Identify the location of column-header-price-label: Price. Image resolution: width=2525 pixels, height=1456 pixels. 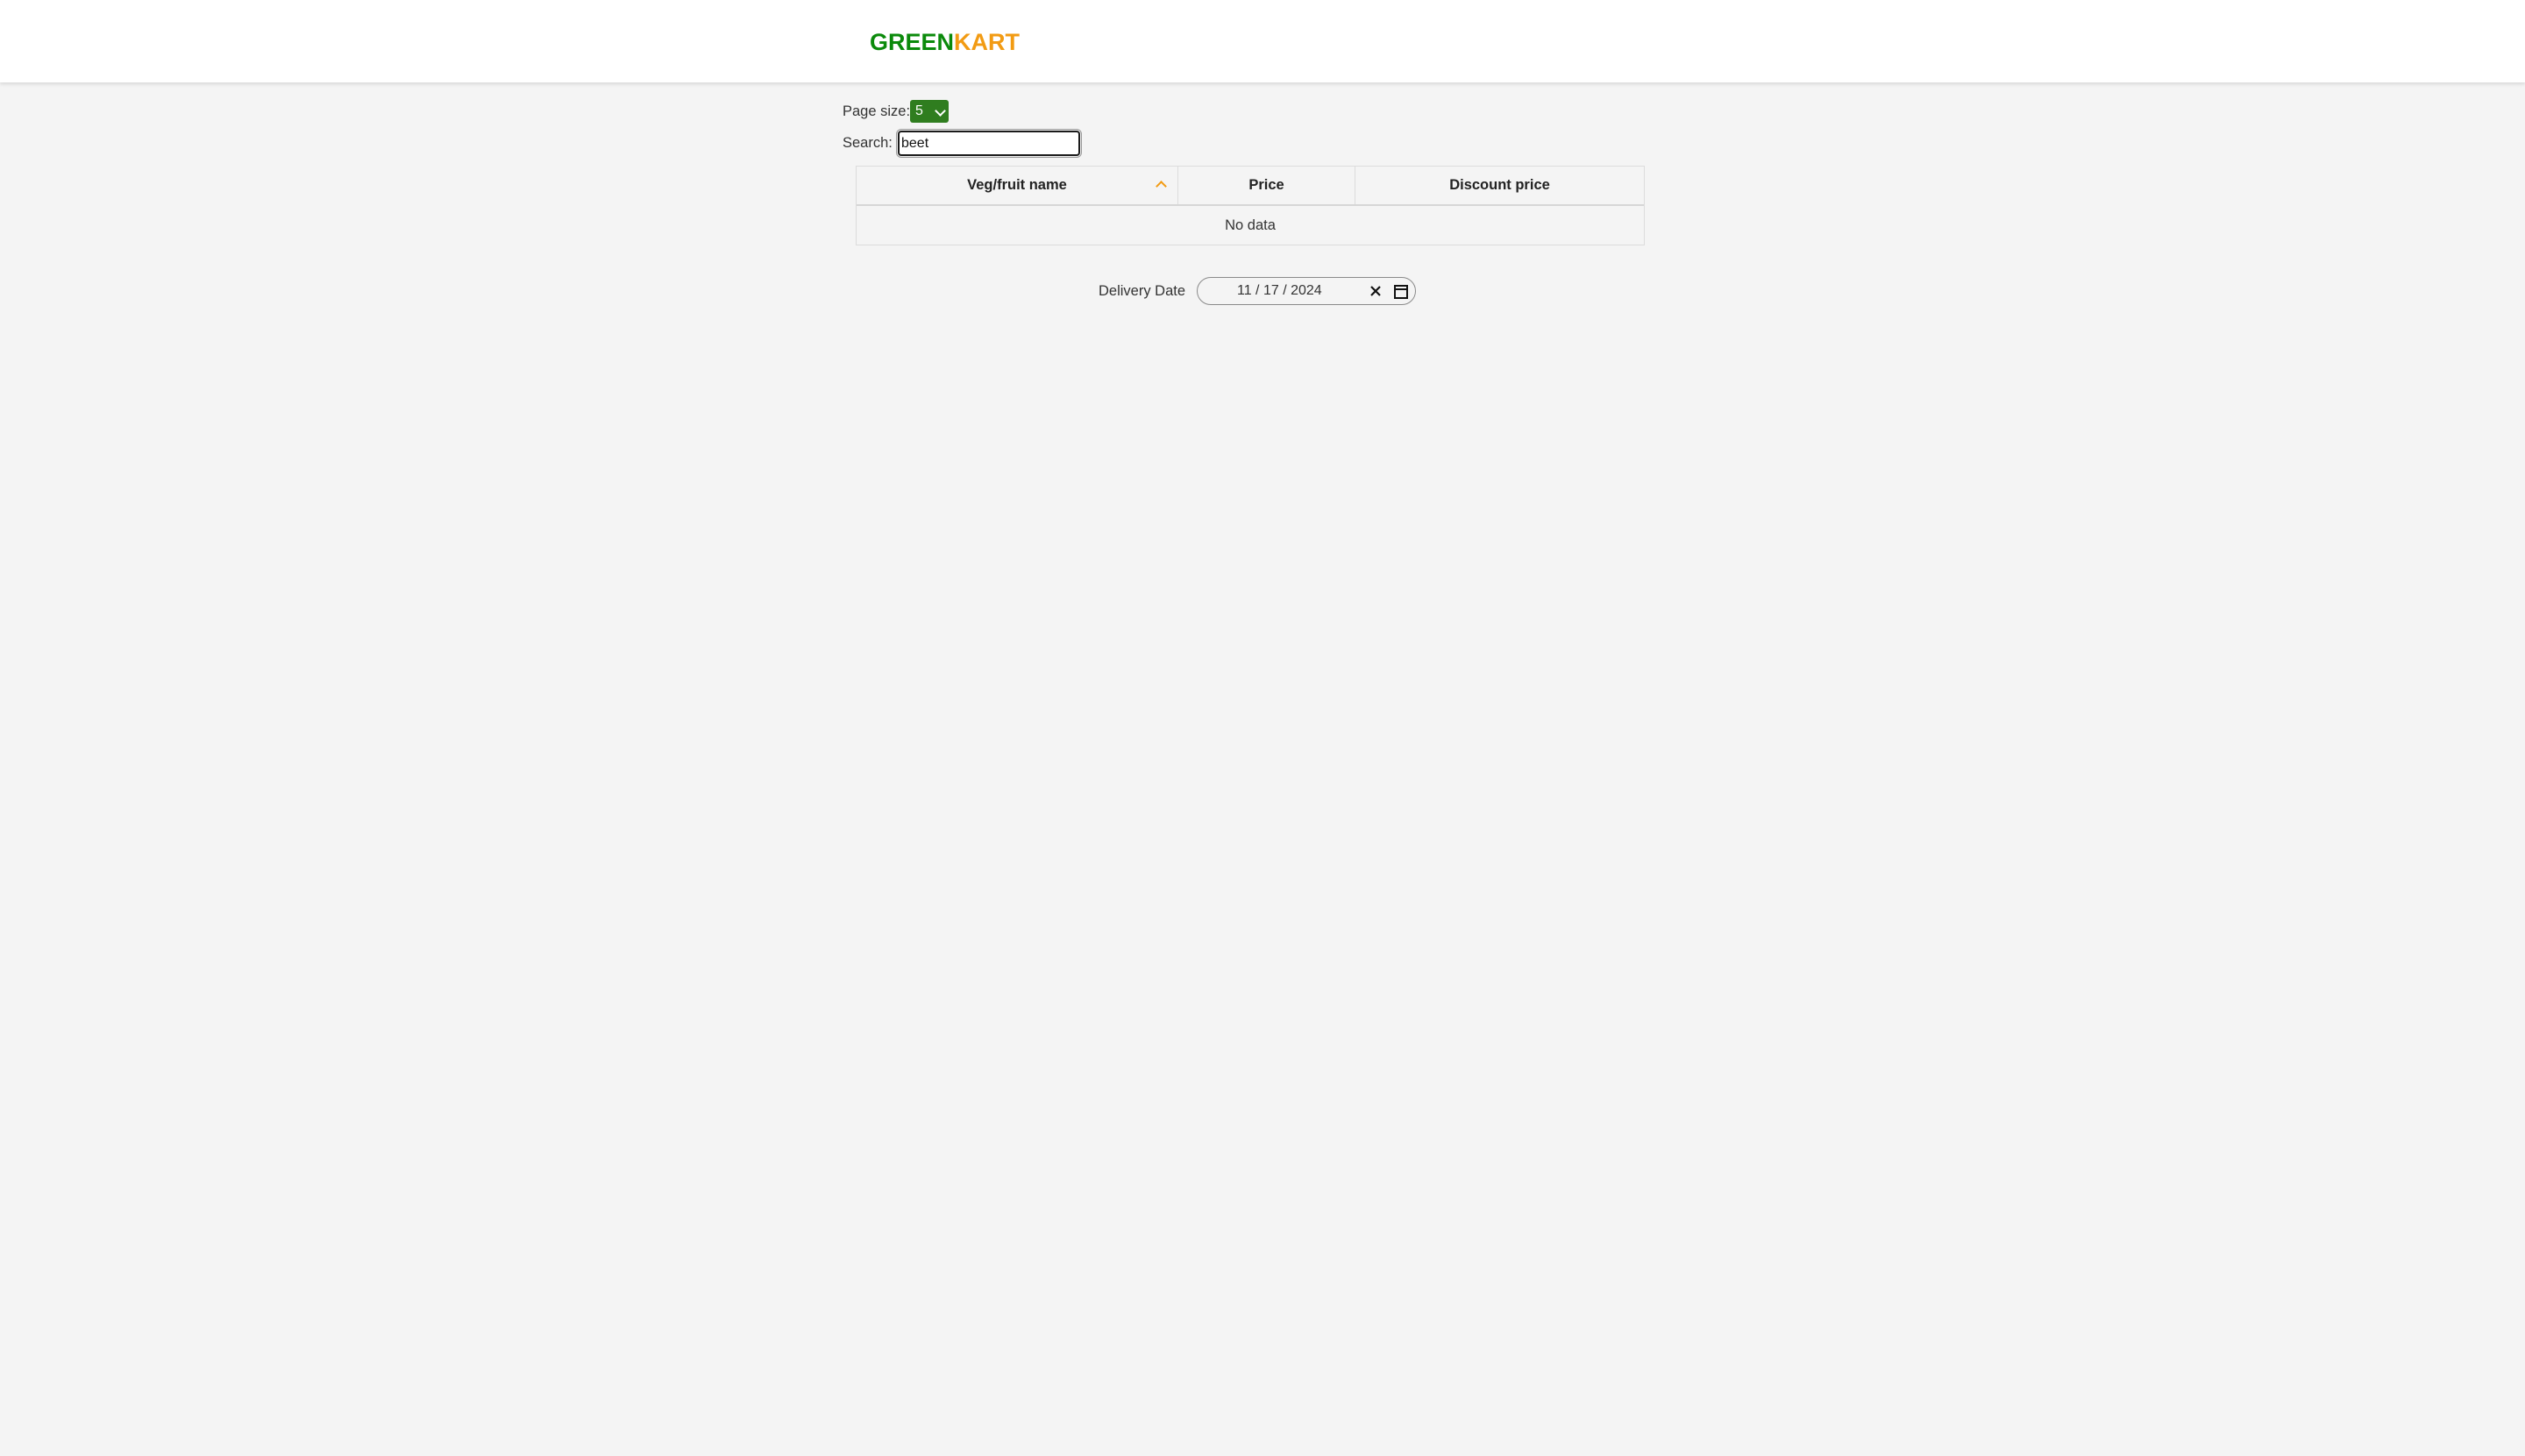
(1266, 185).